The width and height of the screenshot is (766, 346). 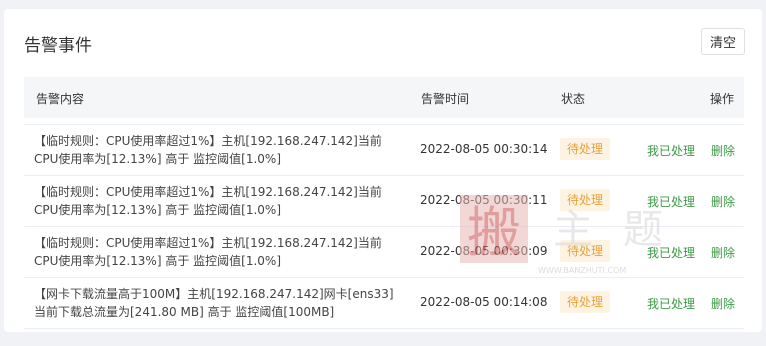 What do you see at coordinates (484, 149) in the screenshot?
I see `alert-time: 2022-08-05 00:30:14` at bounding box center [484, 149].